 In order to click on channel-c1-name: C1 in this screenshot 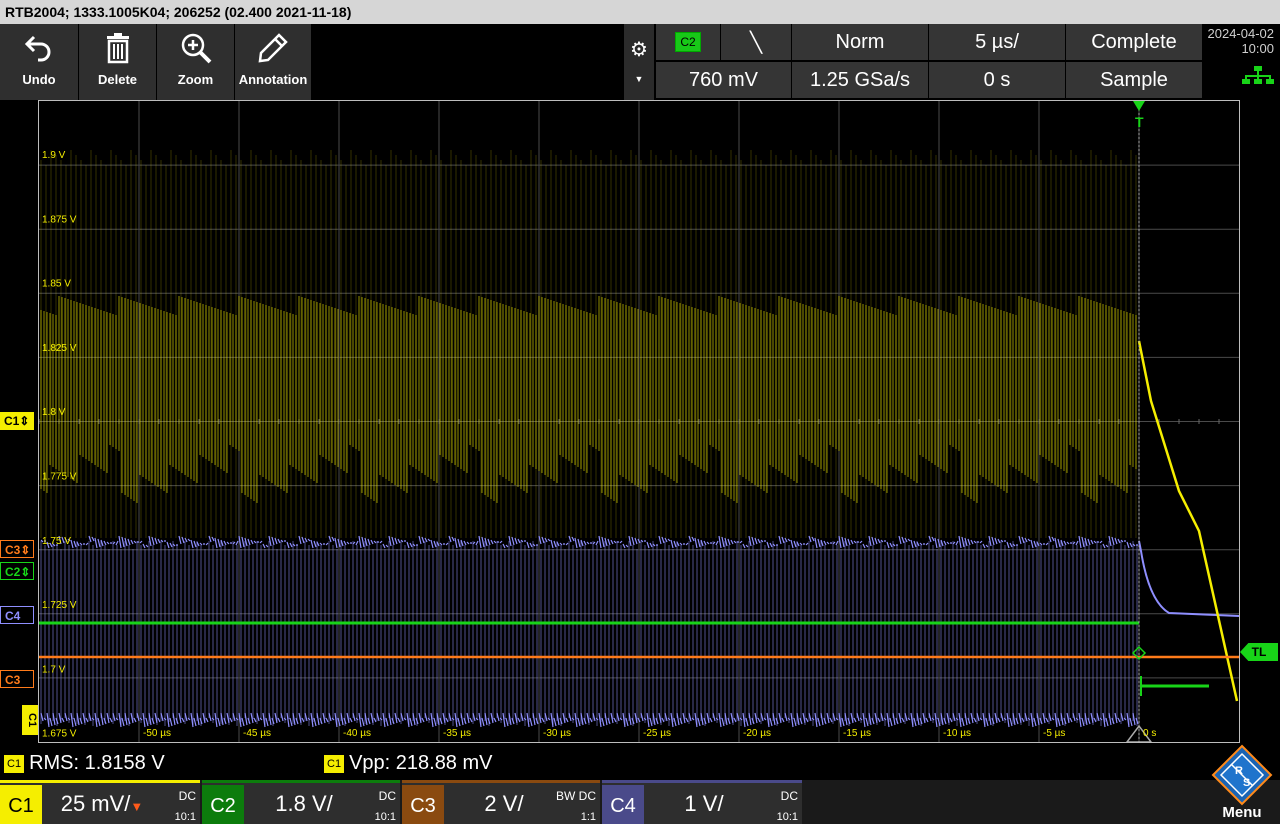, I will do `click(21, 804)`.